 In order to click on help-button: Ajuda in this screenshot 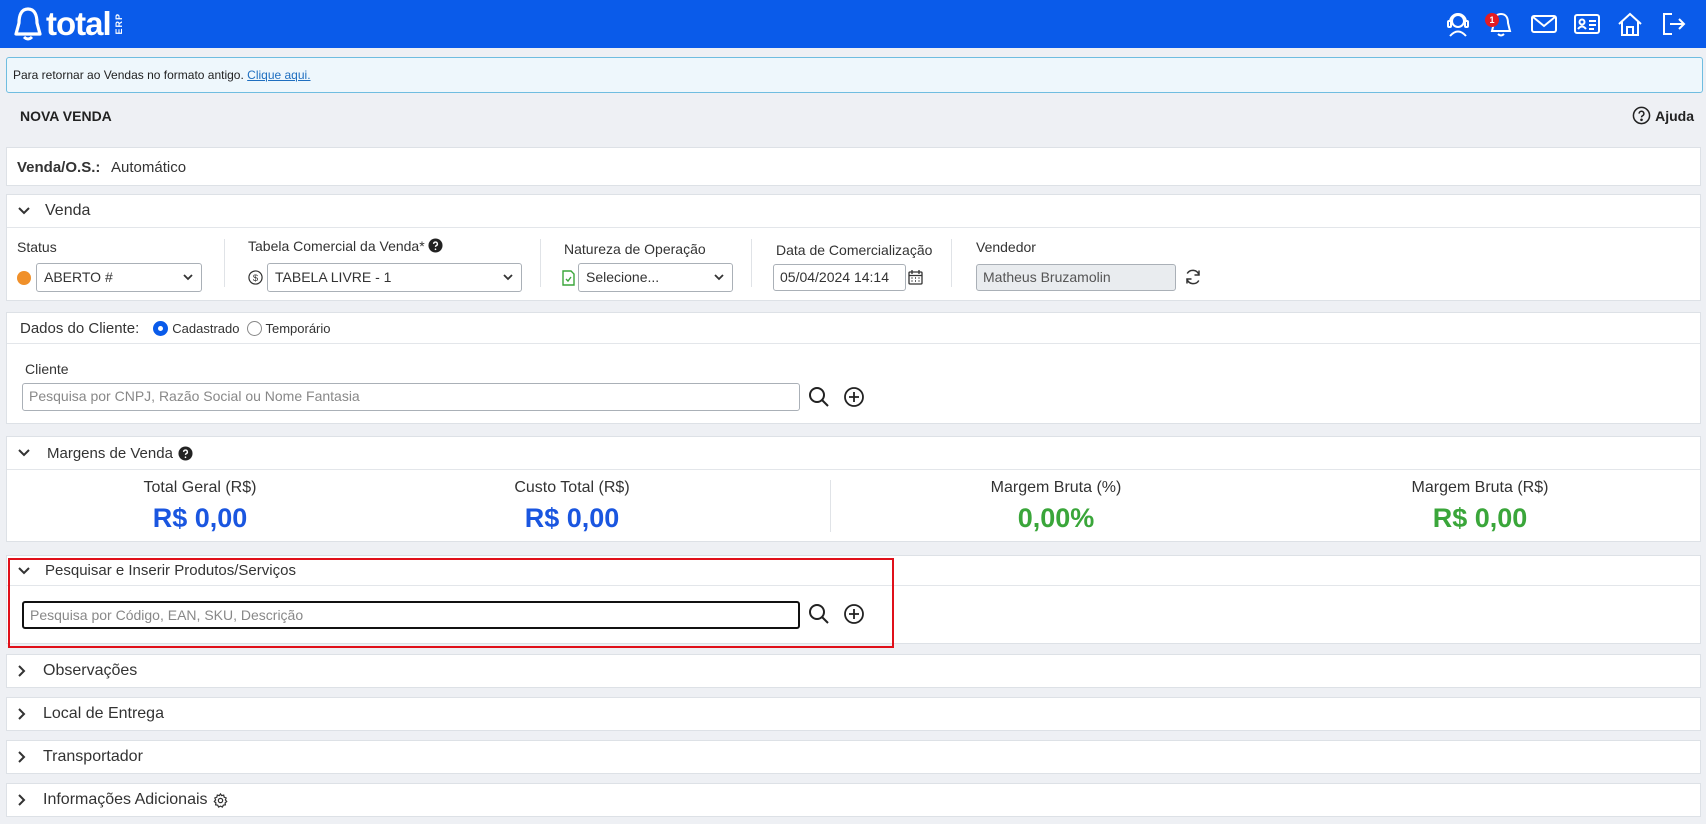, I will do `click(1663, 115)`.